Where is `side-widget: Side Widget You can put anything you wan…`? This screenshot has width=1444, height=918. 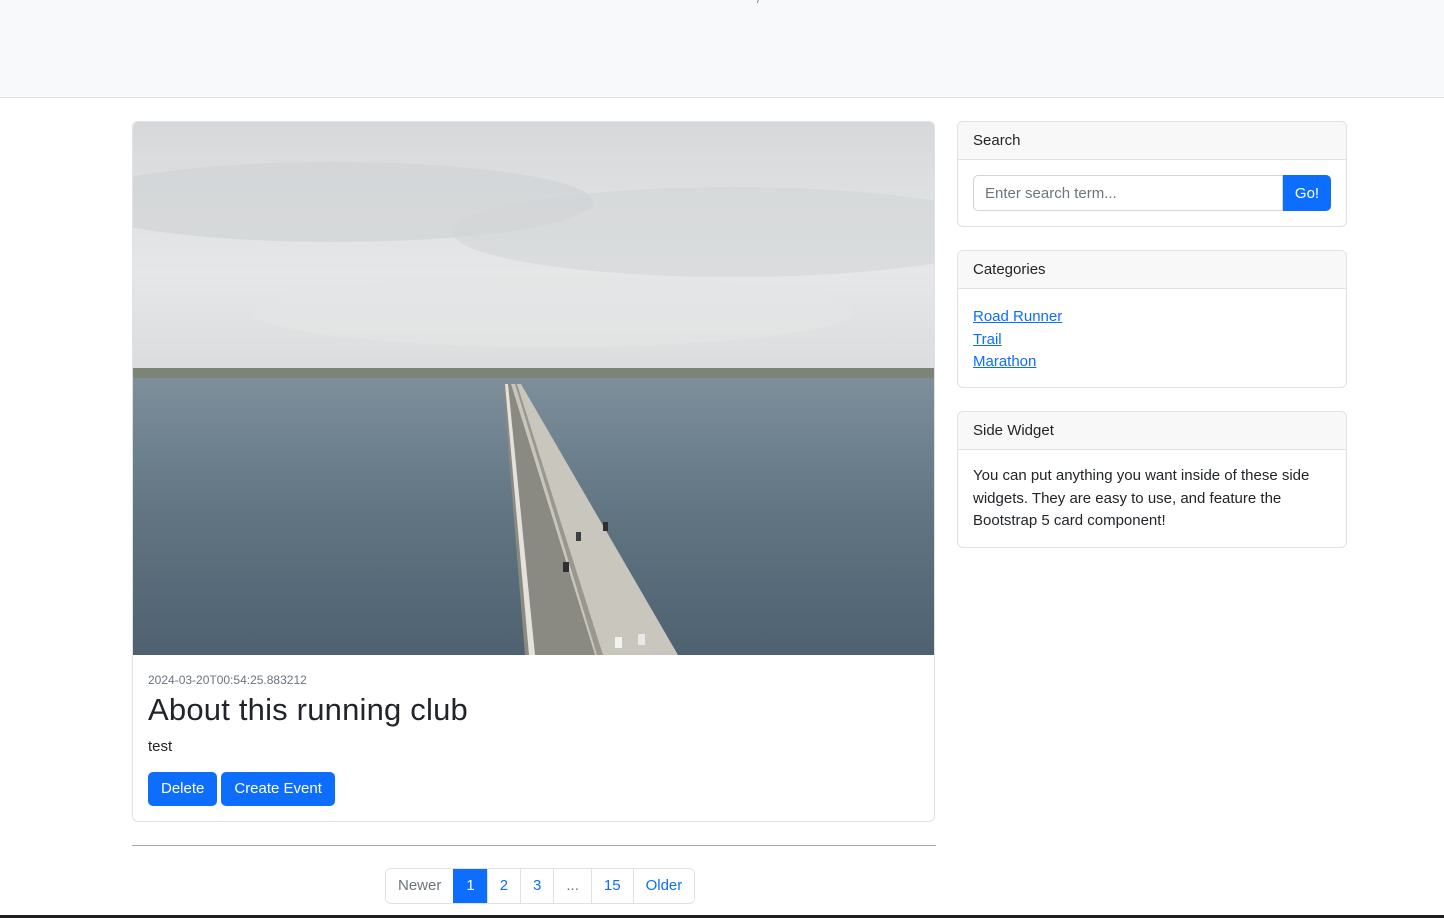
side-widget: Side Widget You can put anything you wan… is located at coordinates (1152, 479).